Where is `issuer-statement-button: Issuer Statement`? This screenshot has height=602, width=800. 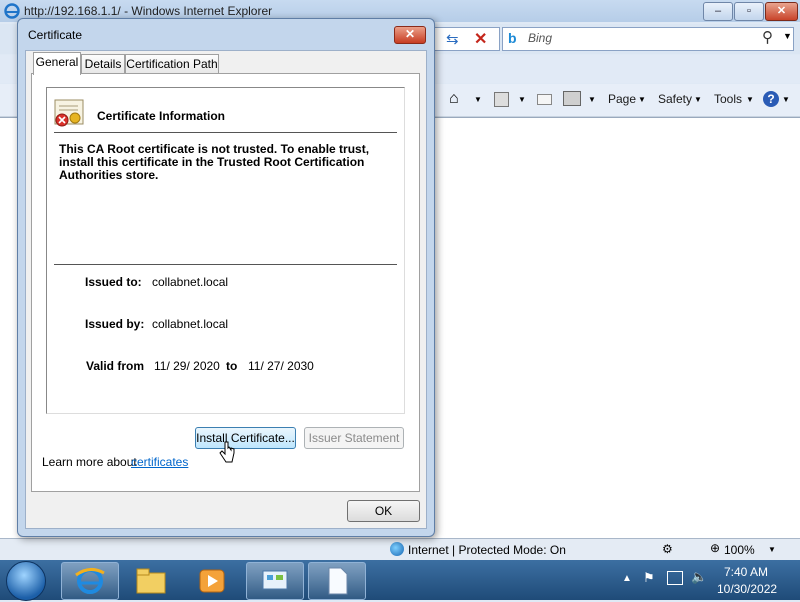 issuer-statement-button: Issuer Statement is located at coordinates (354, 438).